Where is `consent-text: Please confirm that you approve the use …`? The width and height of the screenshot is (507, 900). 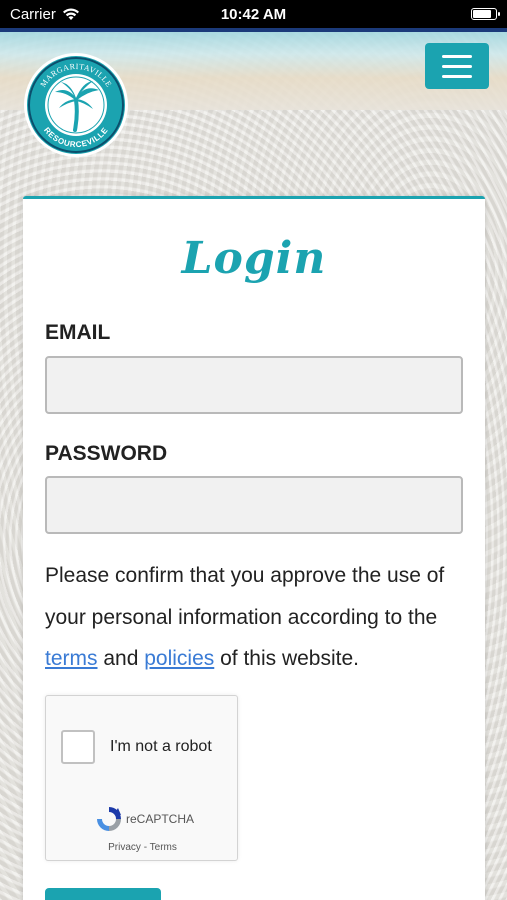
consent-text: Please confirm that you approve the use … is located at coordinates (255, 617).